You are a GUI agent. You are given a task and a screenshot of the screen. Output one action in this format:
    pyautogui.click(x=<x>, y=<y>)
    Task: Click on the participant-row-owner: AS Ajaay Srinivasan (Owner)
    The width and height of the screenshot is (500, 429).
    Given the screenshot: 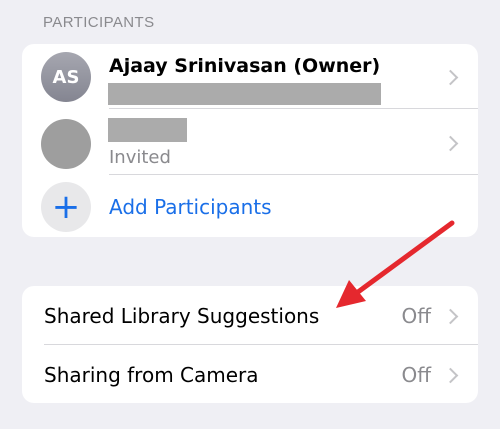 What is the action you would take?
    pyautogui.click(x=250, y=76)
    